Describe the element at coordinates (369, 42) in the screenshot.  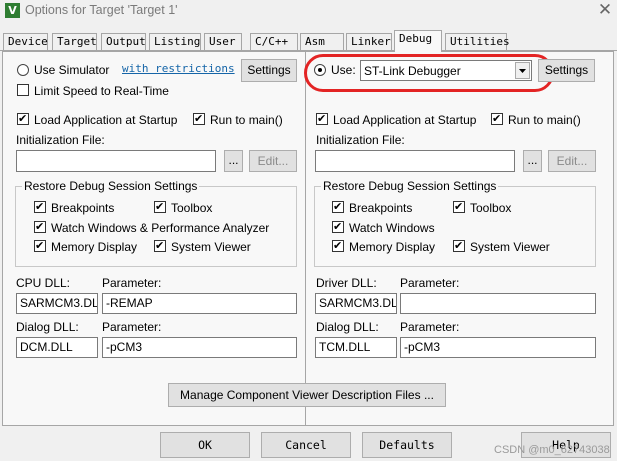
I see `tab-linker: Linker` at that location.